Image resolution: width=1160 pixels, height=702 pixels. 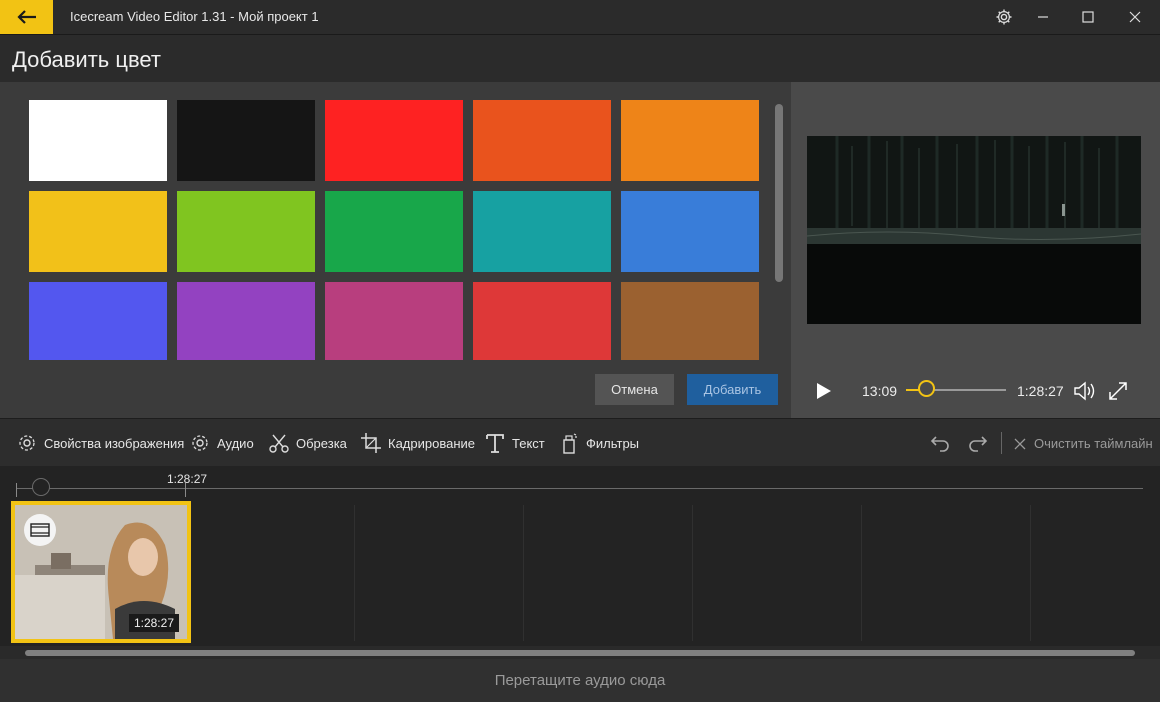 I want to click on fullscreen-icon, so click(x=1118, y=391).